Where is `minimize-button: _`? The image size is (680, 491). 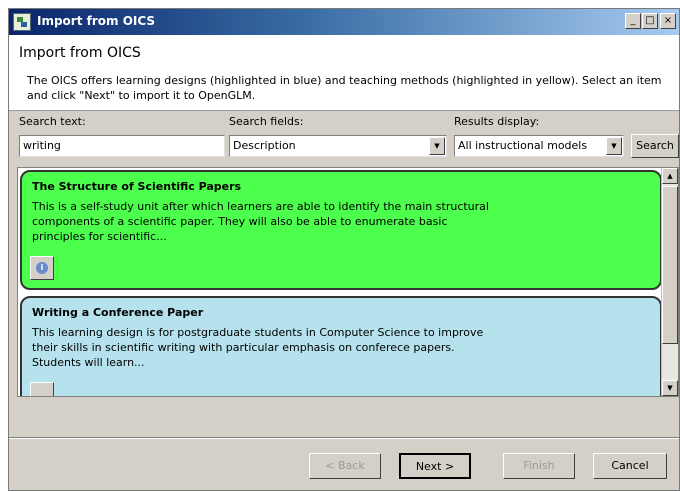 minimize-button: _ is located at coordinates (633, 21).